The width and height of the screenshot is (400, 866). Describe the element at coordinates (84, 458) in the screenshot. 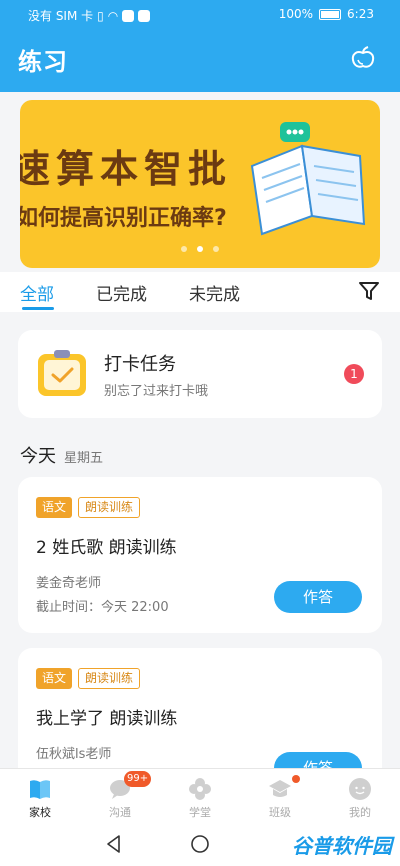

I see `day-weekday: 星期五` at that location.